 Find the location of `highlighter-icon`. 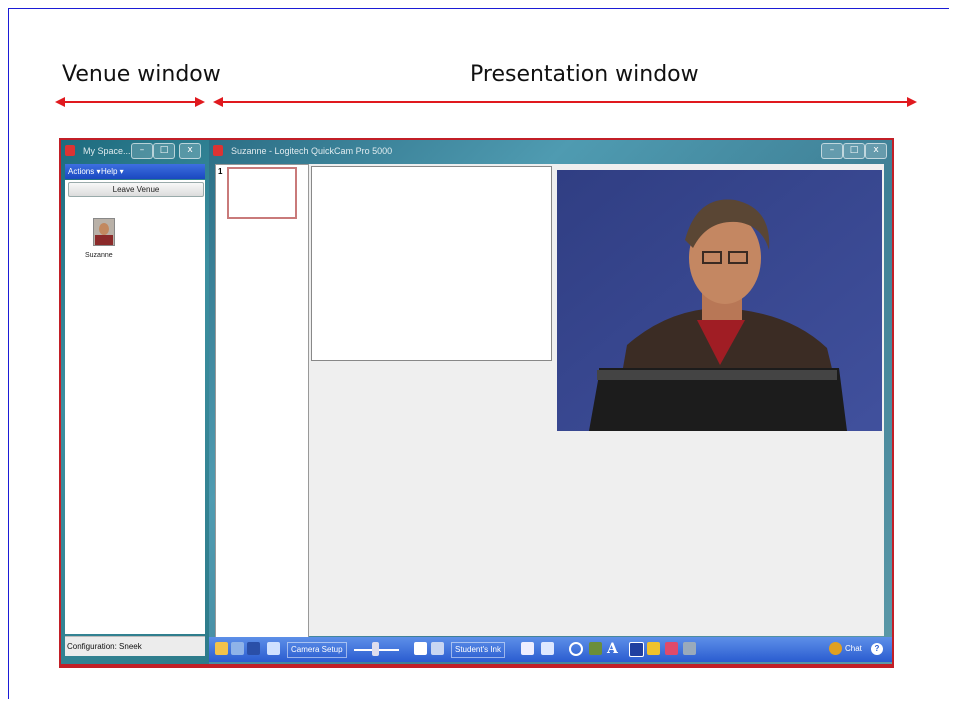

highlighter-icon is located at coordinates (653, 648).